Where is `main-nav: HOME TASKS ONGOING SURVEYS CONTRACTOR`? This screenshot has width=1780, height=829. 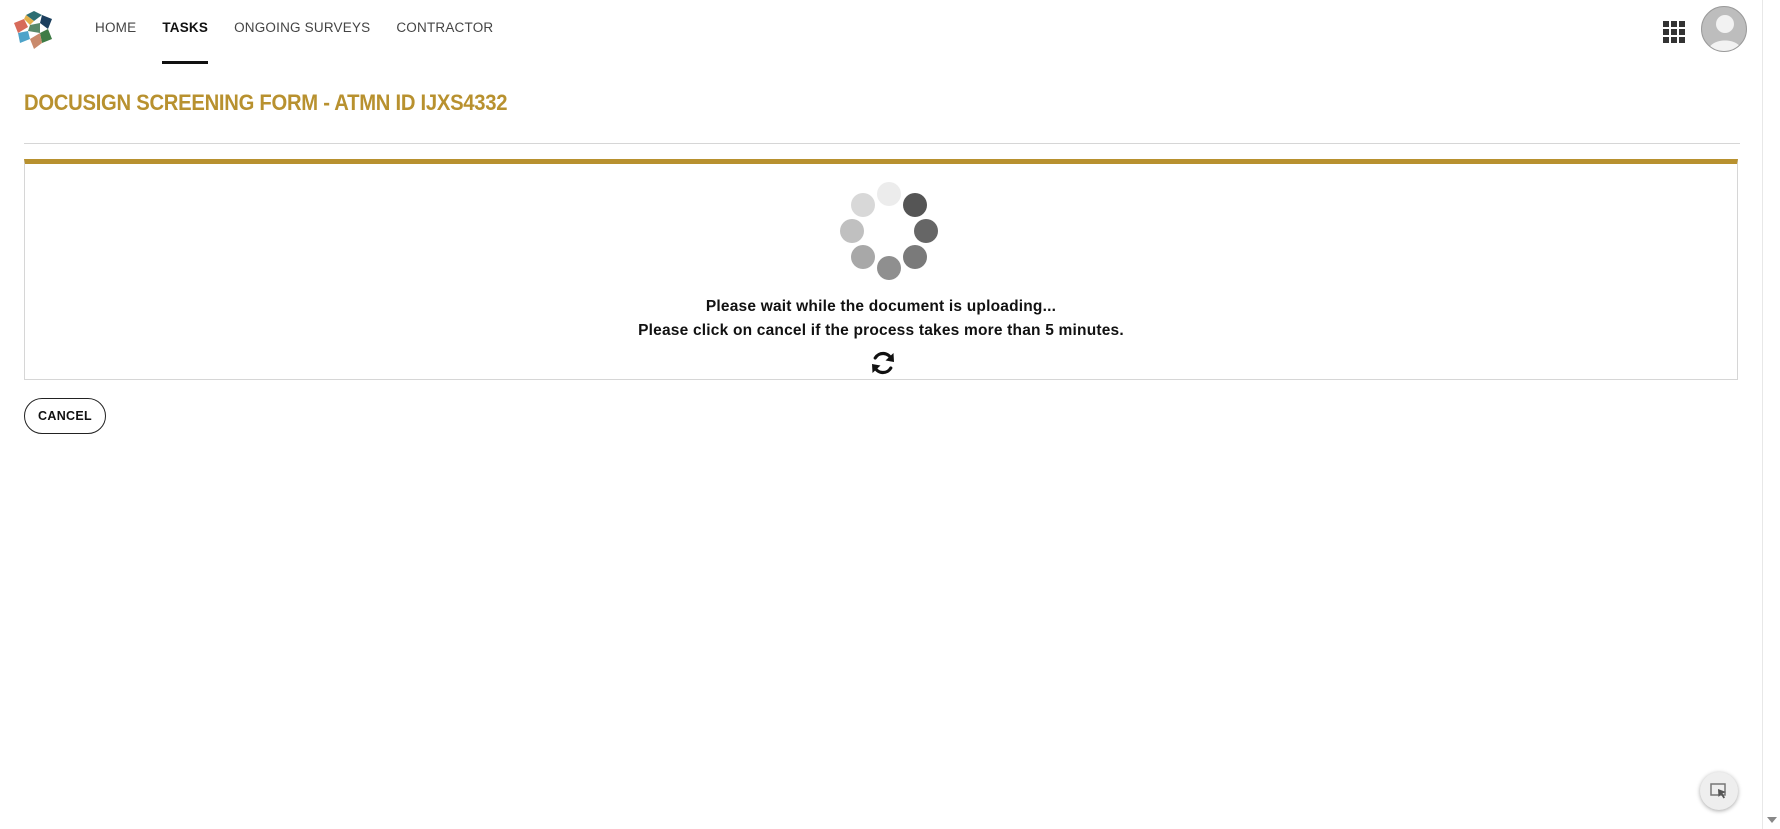
main-nav: HOME TASKS ONGOING SURVEYS CONTRACTOR is located at coordinates (307, 32).